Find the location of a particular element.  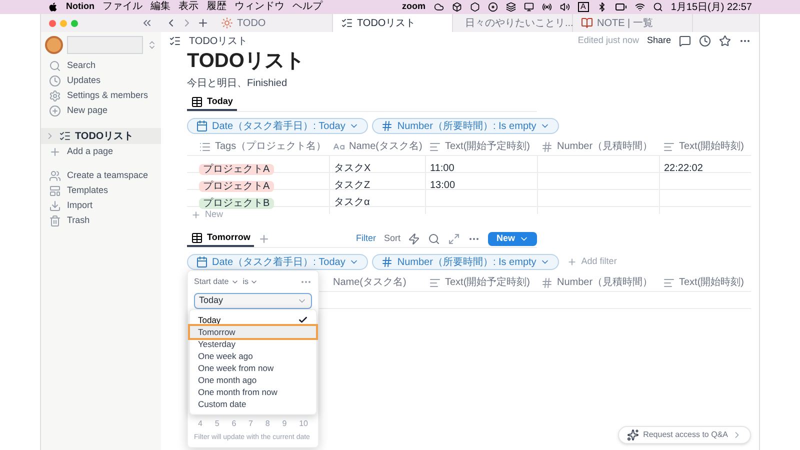

sidebar-item: Search is located at coordinates (101, 66).